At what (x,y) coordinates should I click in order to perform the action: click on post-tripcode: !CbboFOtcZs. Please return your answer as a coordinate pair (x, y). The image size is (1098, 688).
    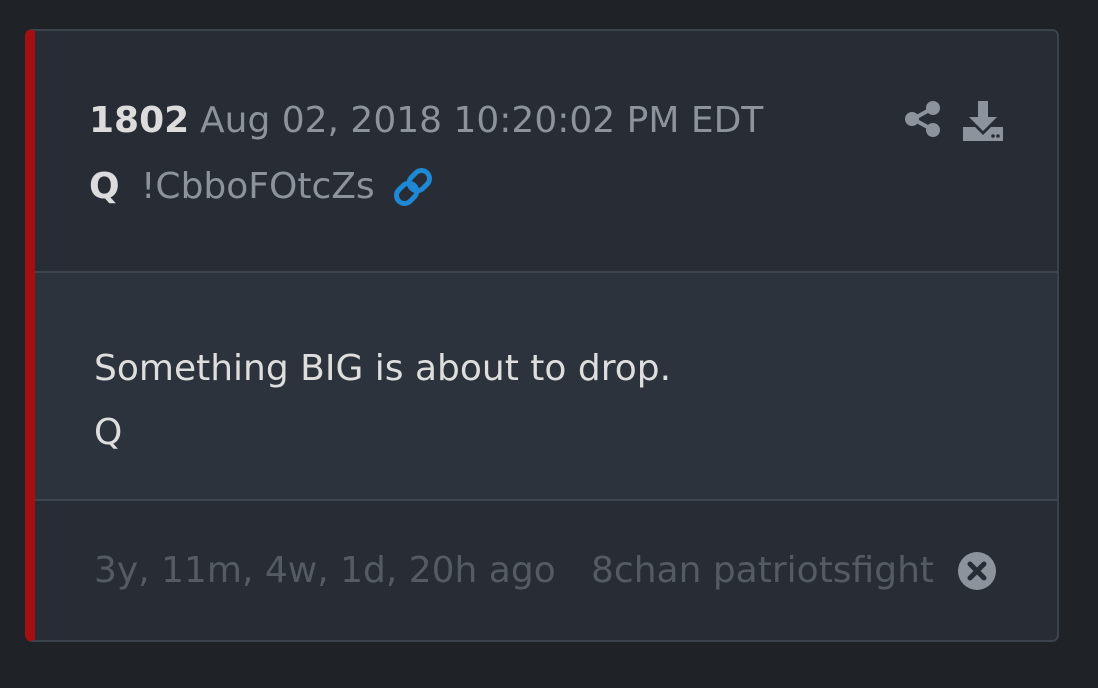
    Looking at the image, I should click on (258, 186).